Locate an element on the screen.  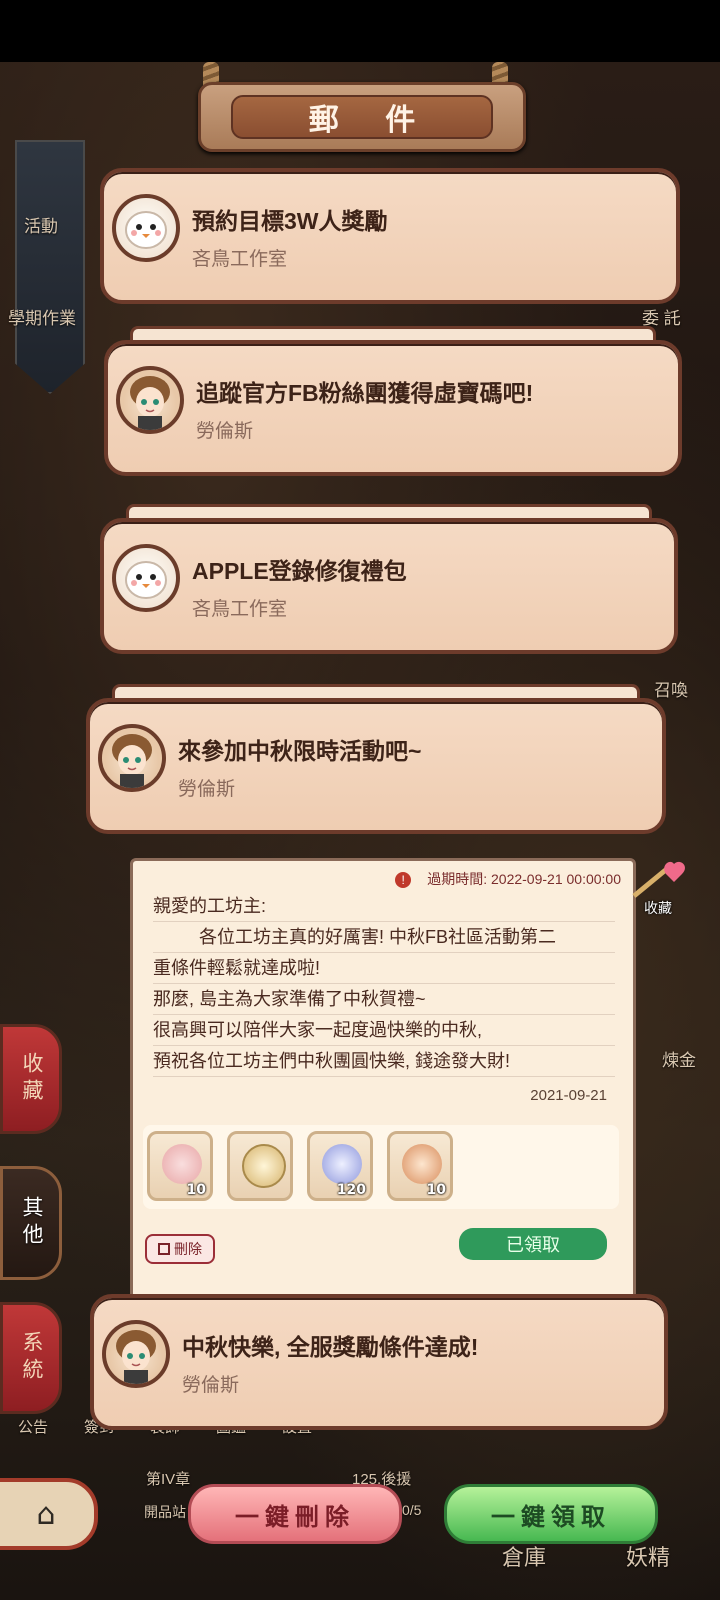
delete-mail-button: 刪除 is located at coordinates (180, 1249).